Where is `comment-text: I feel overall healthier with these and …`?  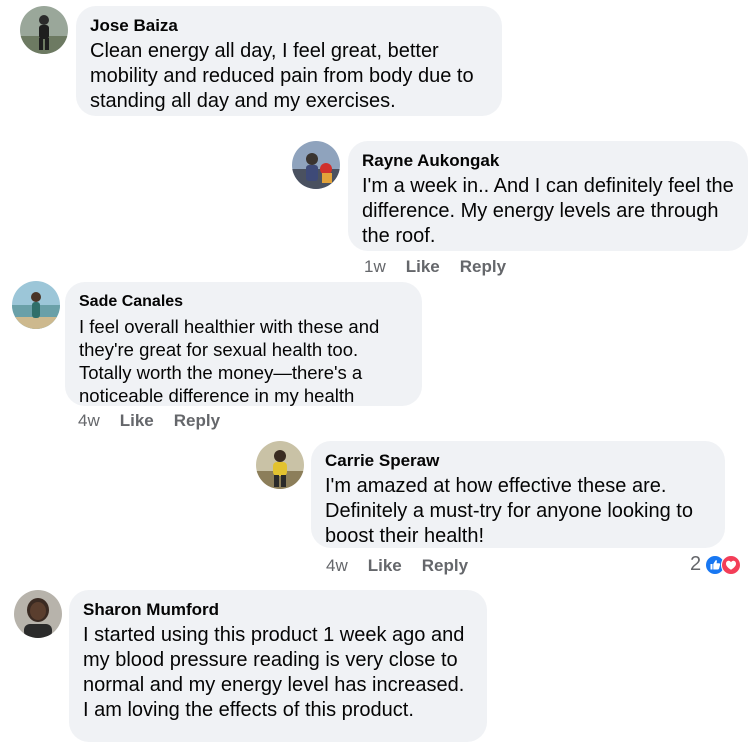
comment-text: I feel overall healthier with these and … is located at coordinates (229, 361).